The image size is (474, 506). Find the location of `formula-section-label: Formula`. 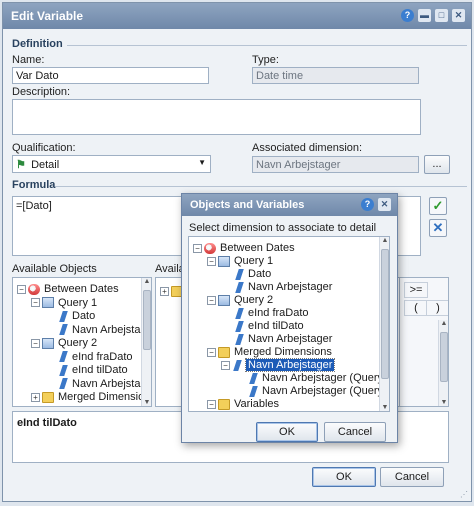

formula-section-label: Formula is located at coordinates (34, 185).